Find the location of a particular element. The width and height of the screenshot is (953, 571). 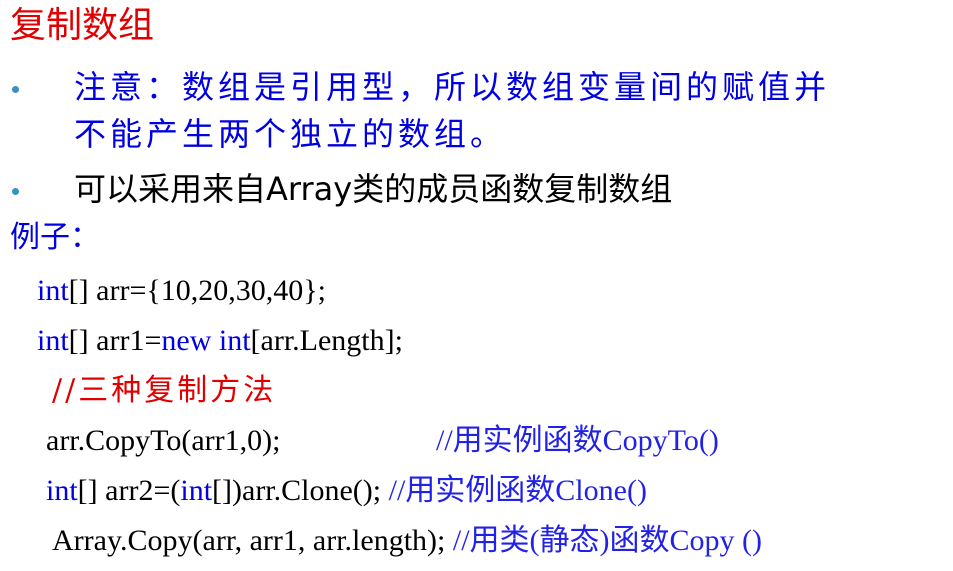

bullet-2-line-1: 可以采用来自Array类的成员函数复制数组 is located at coordinates (373, 189).